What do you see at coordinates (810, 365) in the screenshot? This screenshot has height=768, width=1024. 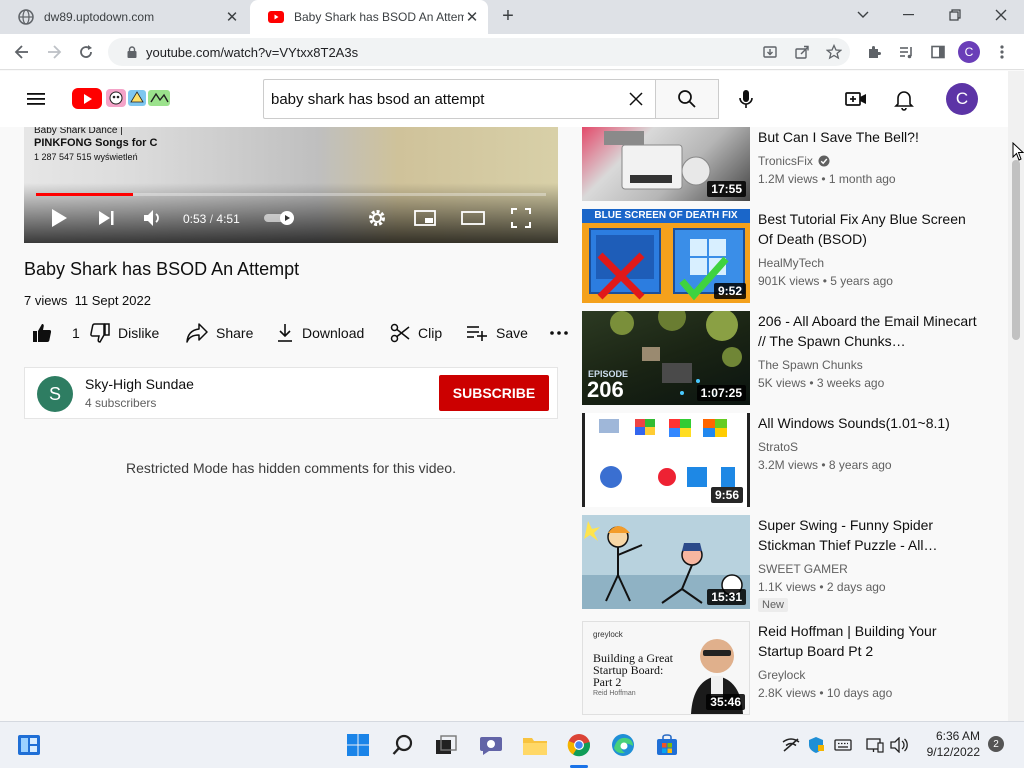 I see `recommendation-channel: The Spawn Chunks` at bounding box center [810, 365].